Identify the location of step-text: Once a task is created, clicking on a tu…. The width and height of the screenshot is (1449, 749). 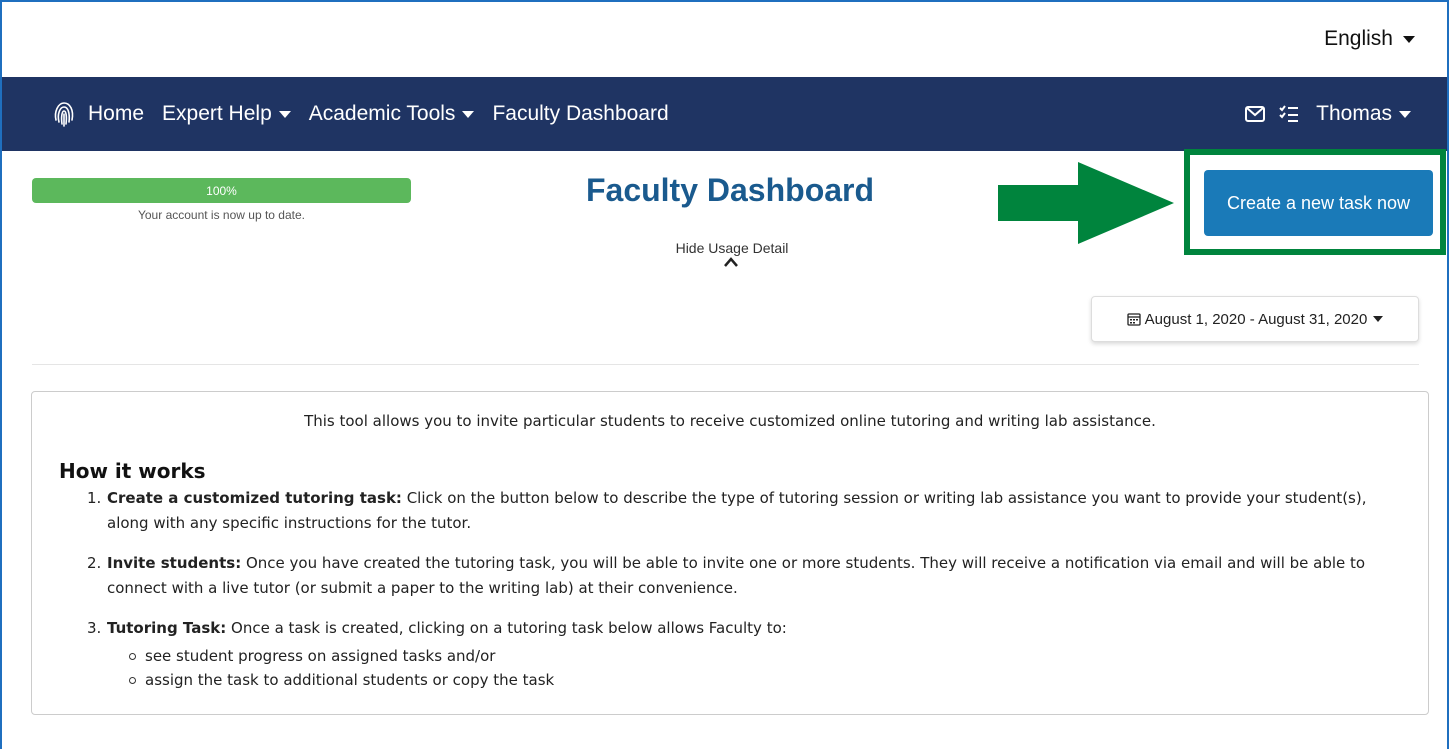
(506, 628).